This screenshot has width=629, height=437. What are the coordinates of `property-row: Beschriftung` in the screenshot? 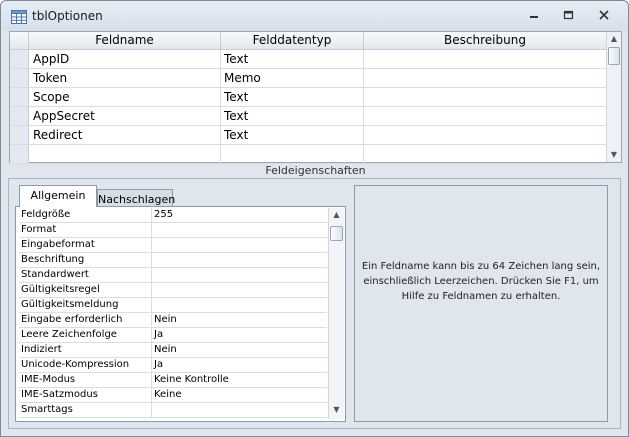 It's located at (173, 260).